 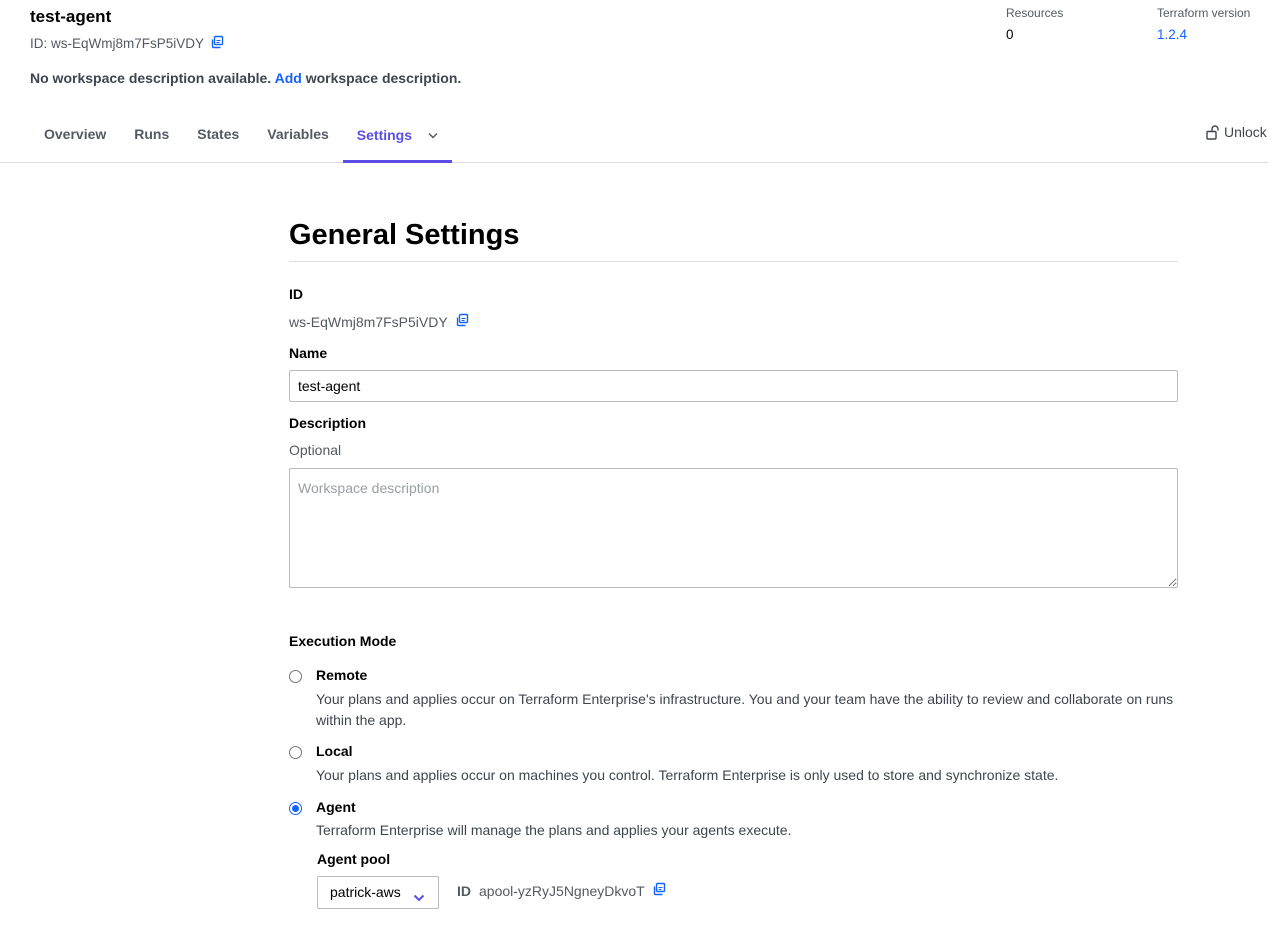 I want to click on radio-local, so click(x=295, y=752).